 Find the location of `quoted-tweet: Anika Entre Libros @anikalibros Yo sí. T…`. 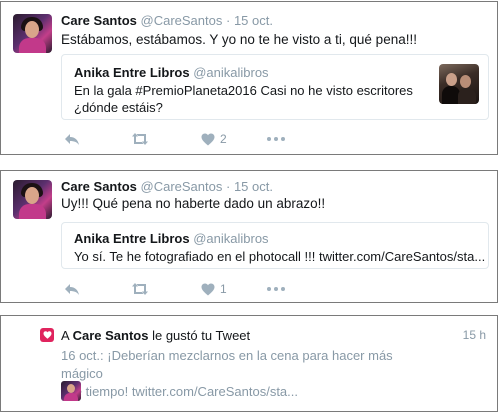

quoted-tweet: Anika Entre Libros @anikalibros Yo sí. T… is located at coordinates (275, 245).